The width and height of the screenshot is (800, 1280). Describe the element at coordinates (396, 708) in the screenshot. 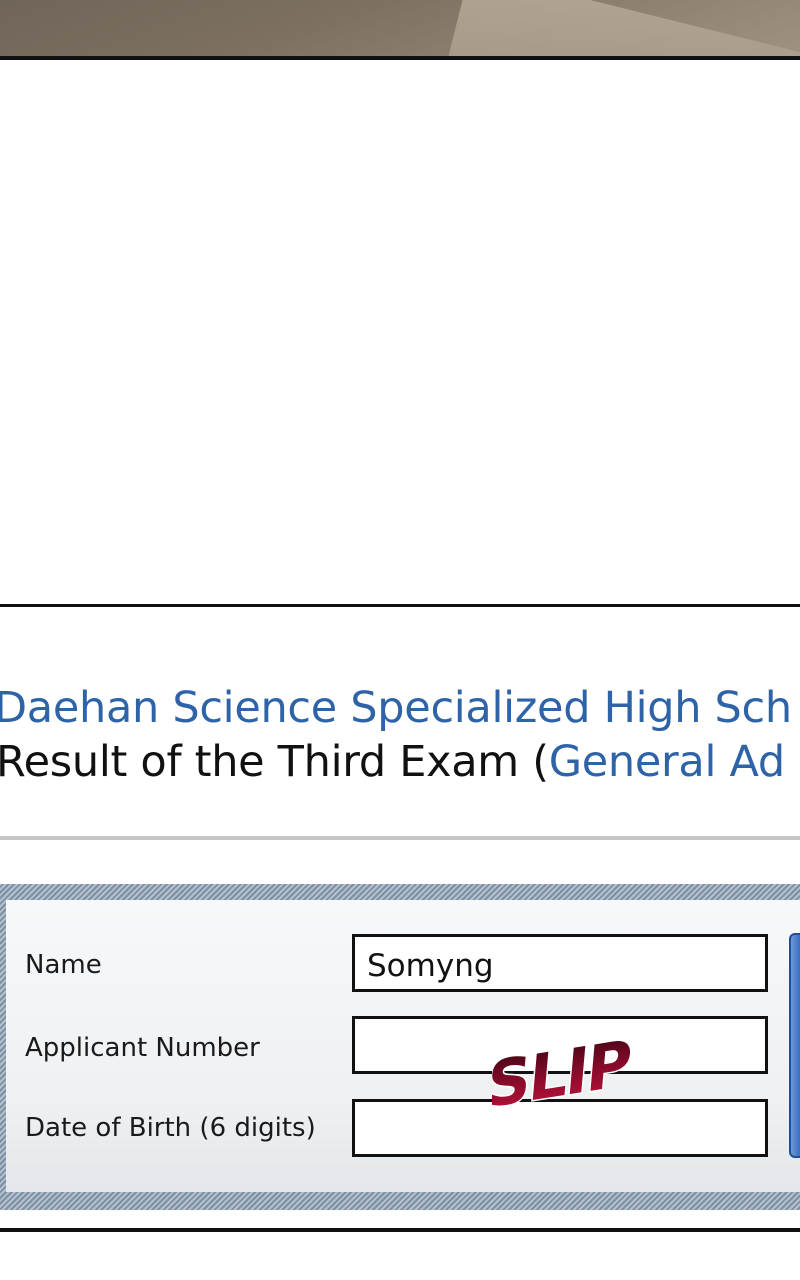

I see `school-name-heading: Daehan Science Specialized High Sch` at that location.